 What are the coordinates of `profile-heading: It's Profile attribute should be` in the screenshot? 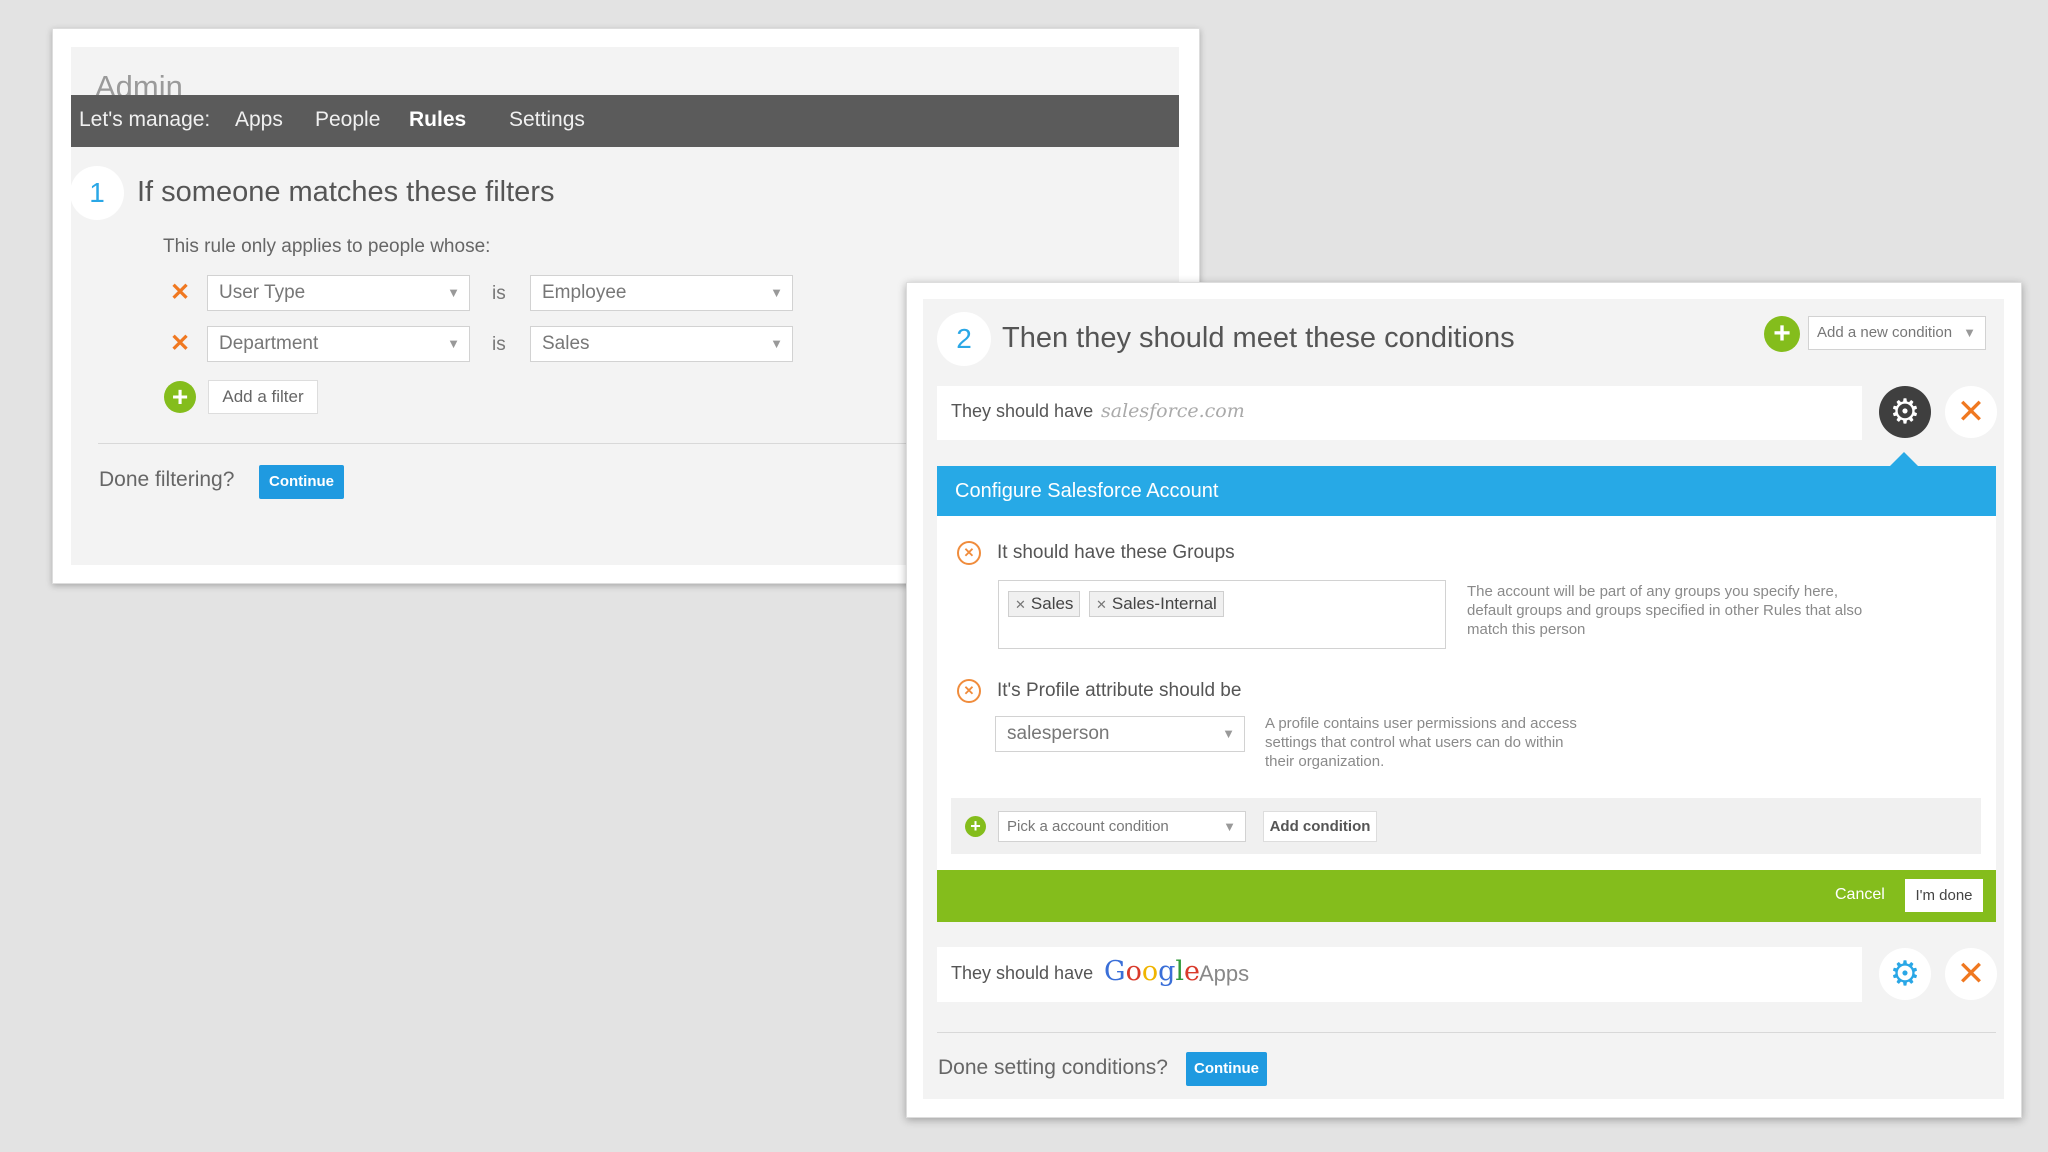 It's located at (1119, 690).